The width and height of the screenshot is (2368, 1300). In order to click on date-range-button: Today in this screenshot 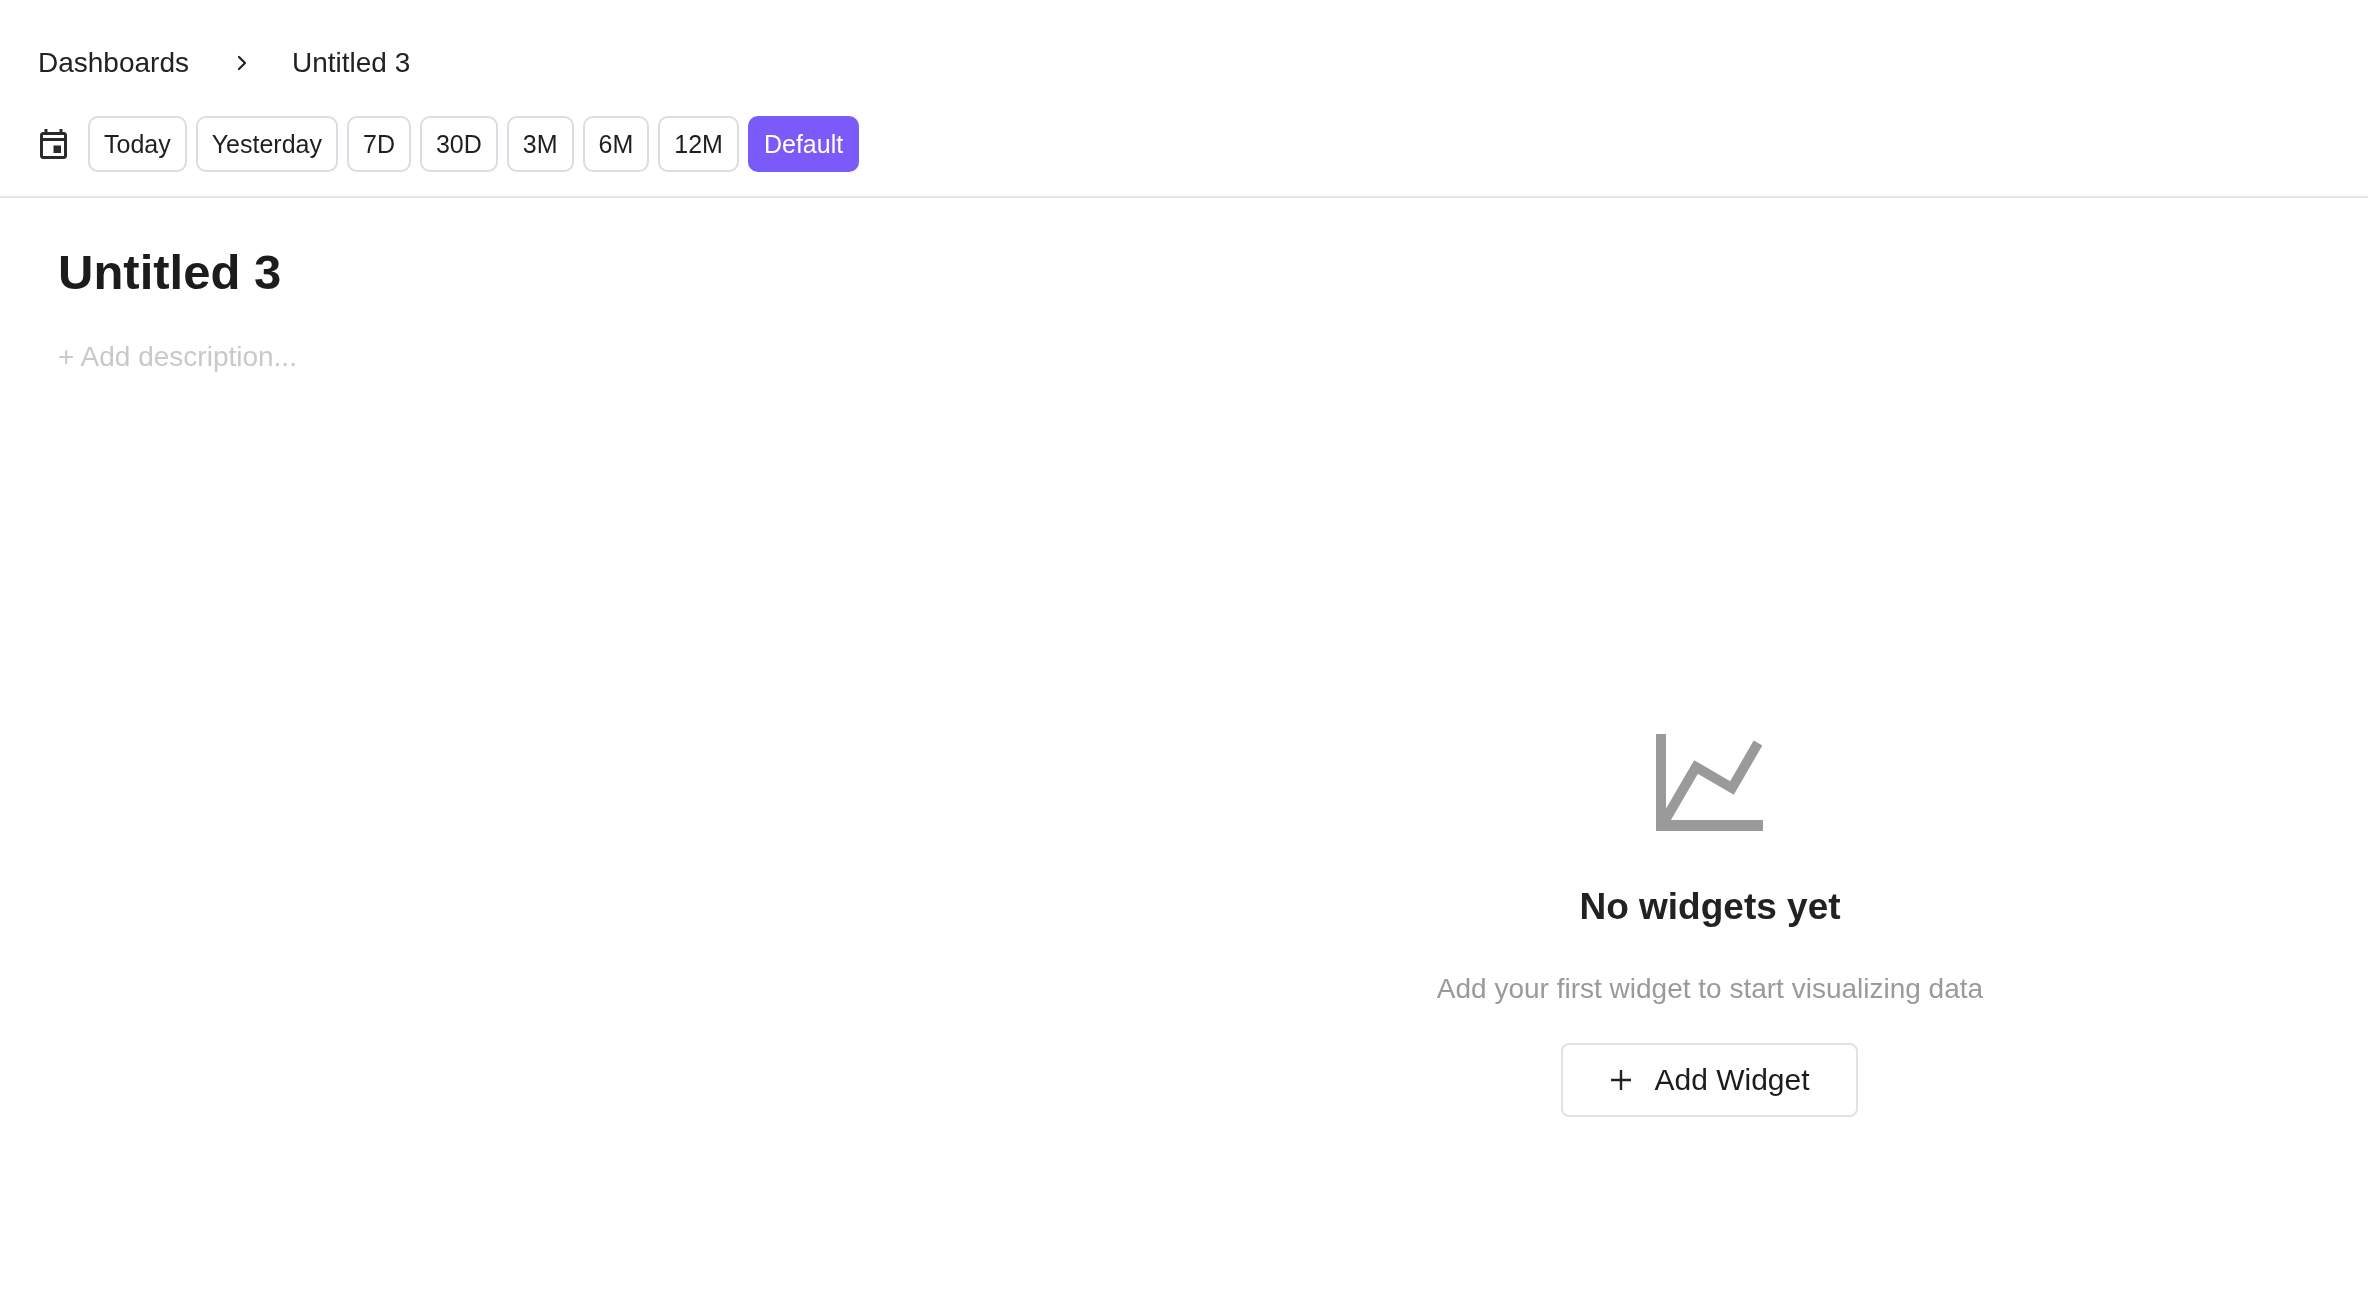, I will do `click(137, 144)`.